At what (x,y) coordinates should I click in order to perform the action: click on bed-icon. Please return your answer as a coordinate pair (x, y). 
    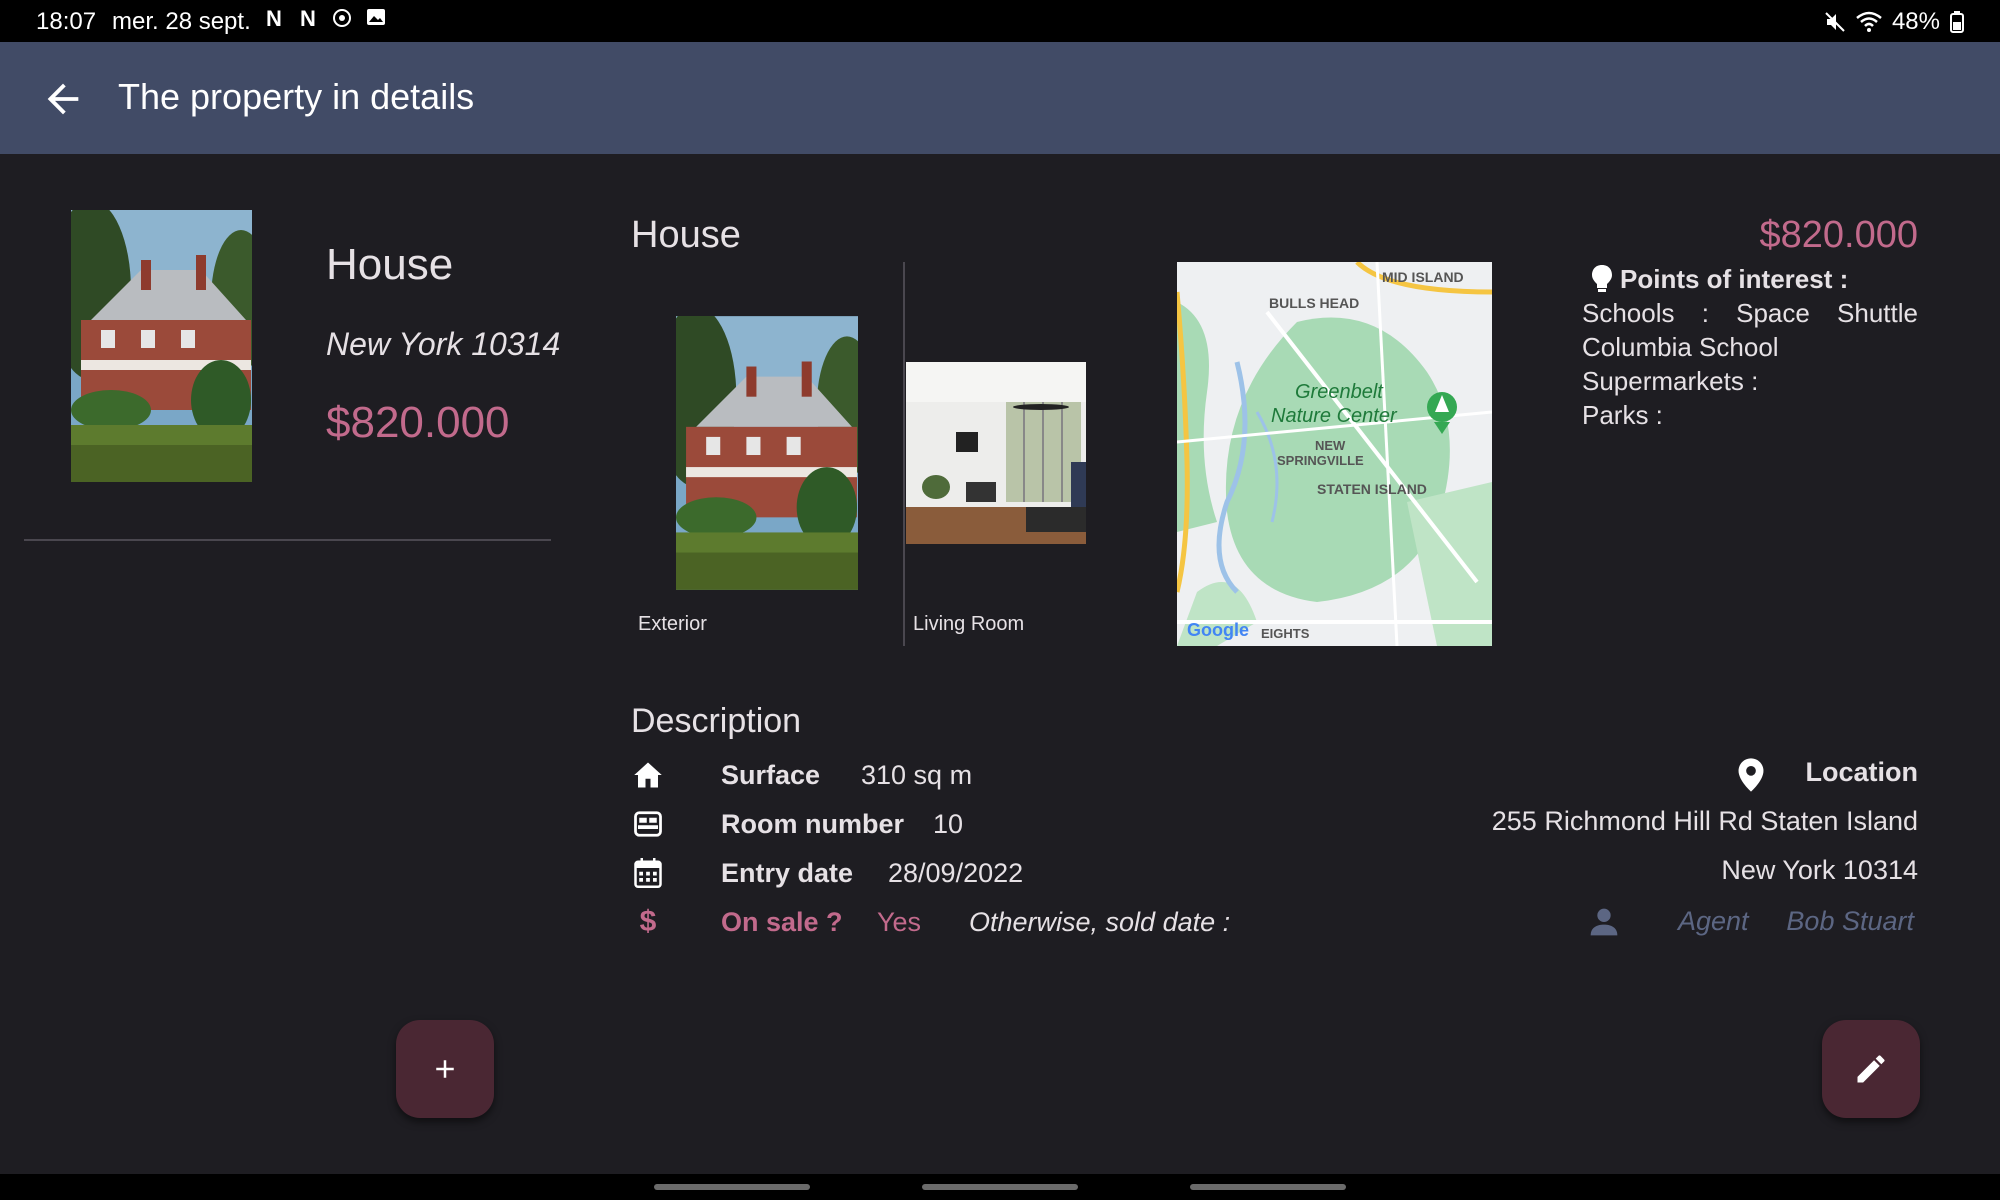
    Looking at the image, I should click on (648, 824).